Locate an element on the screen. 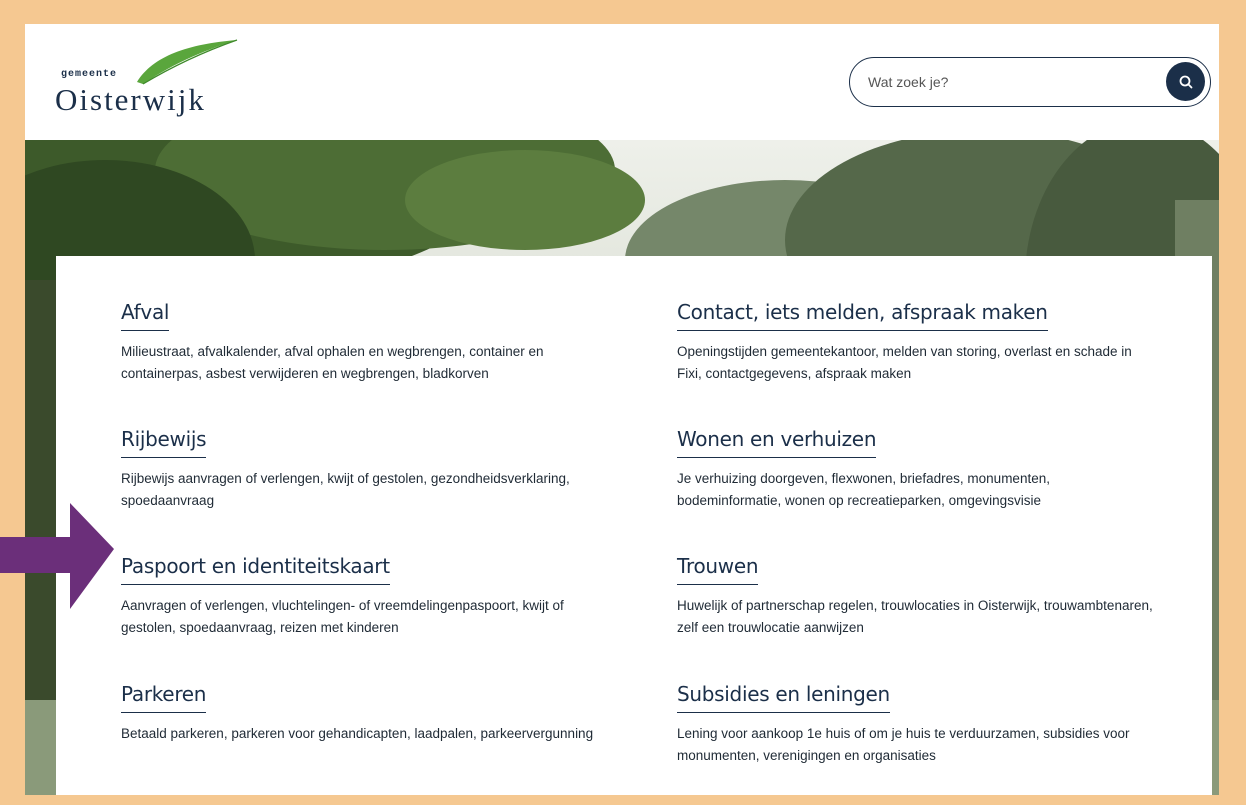 Image resolution: width=1246 pixels, height=805 pixels. topic-title: Trouwen is located at coordinates (718, 569).